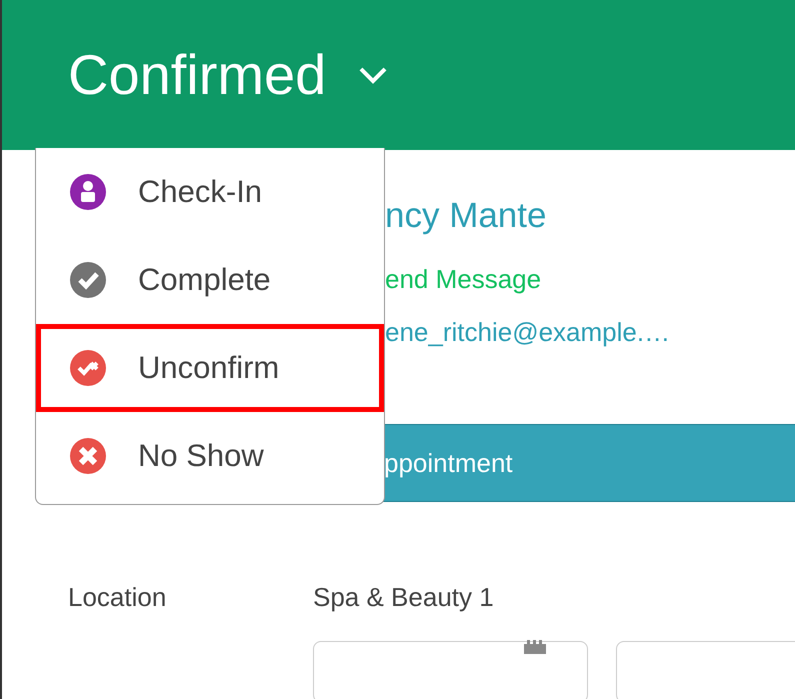 Image resolution: width=795 pixels, height=699 pixels. Describe the element at coordinates (197, 75) in the screenshot. I see `status-title: Confirmed` at that location.